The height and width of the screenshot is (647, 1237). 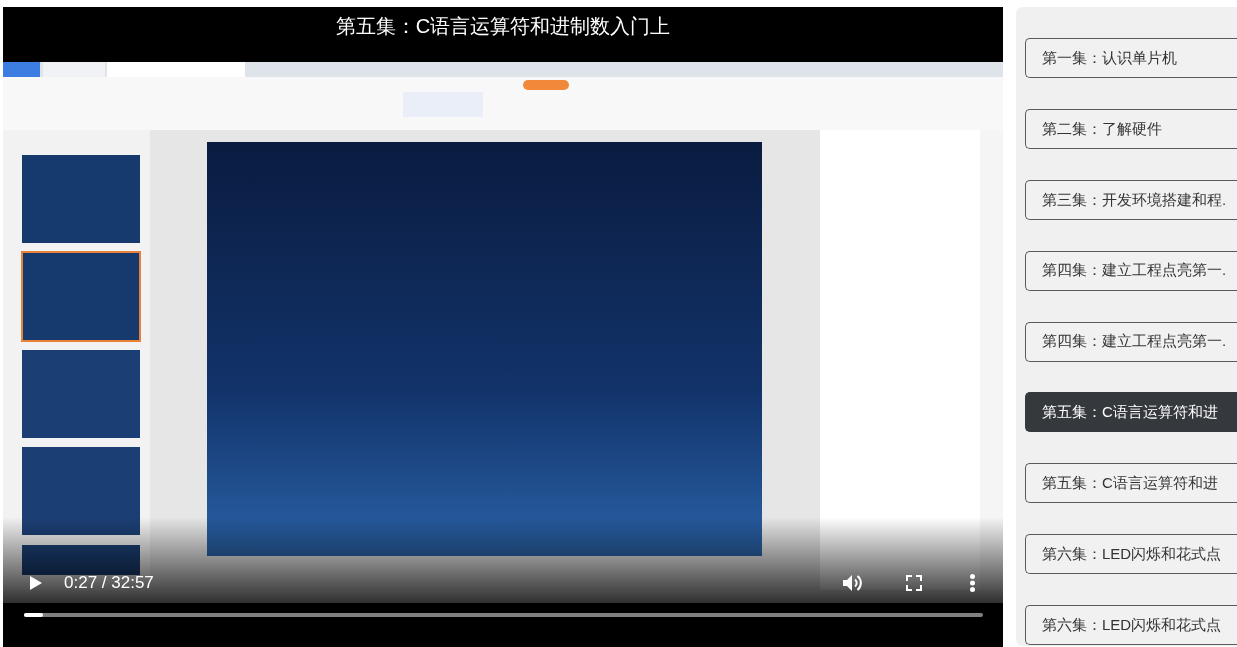 I want to click on fullscreen-icon, so click(x=914, y=583).